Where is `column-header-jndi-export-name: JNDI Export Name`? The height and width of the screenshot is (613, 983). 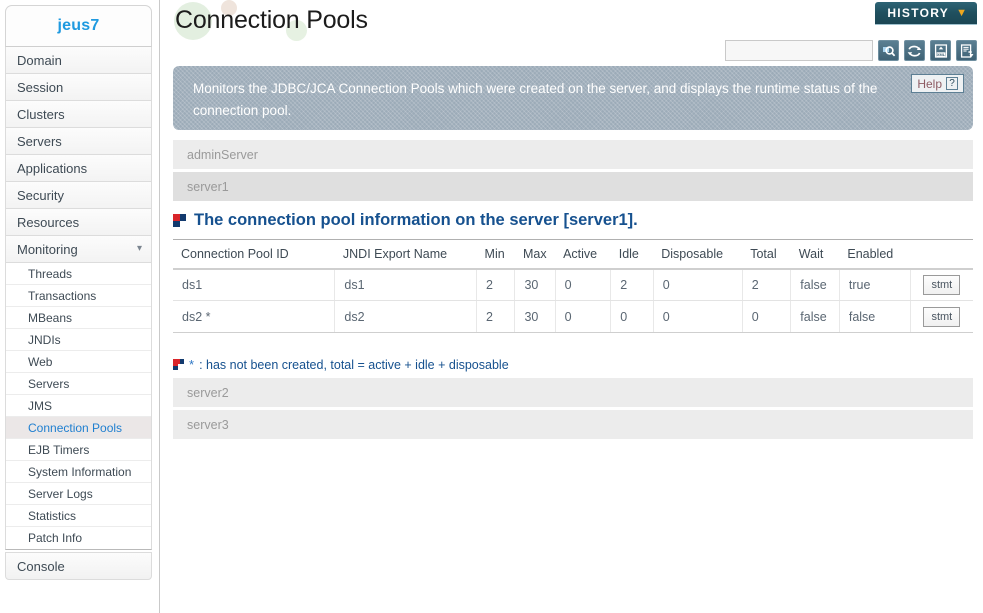 column-header-jndi-export-name: JNDI Export Name is located at coordinates (405, 254).